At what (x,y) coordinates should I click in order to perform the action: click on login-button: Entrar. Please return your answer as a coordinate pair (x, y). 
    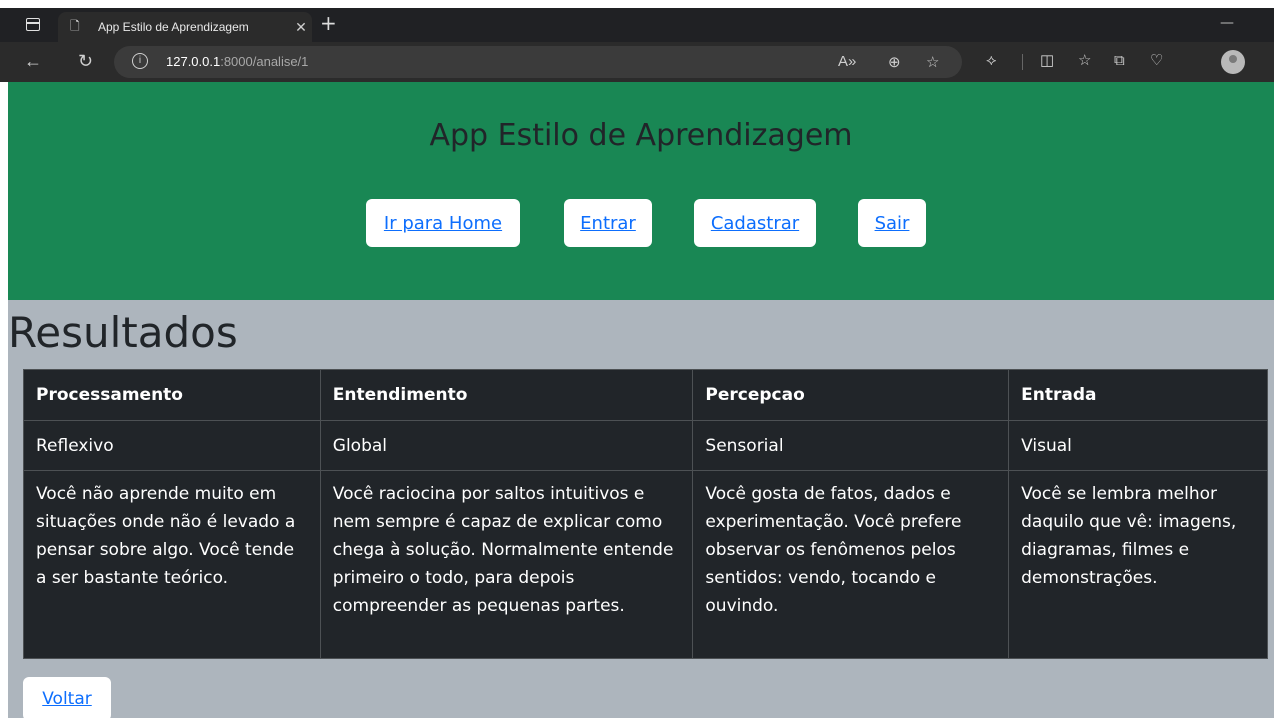
    Looking at the image, I should click on (608, 223).